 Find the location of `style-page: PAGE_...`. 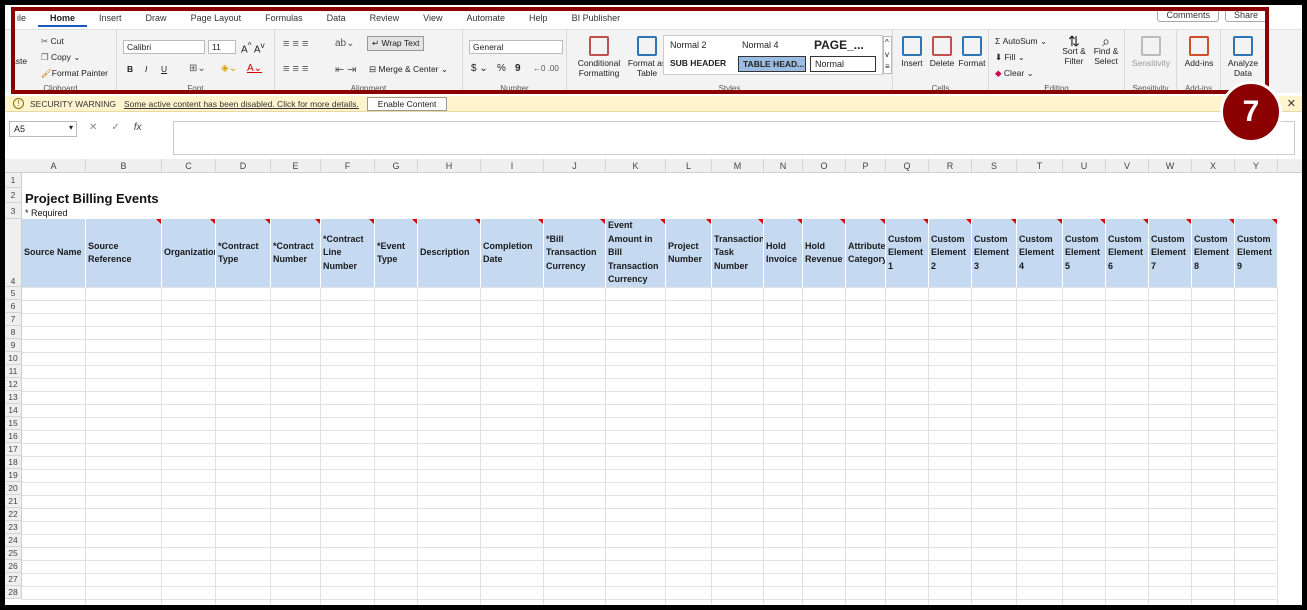

style-page: PAGE_... is located at coordinates (845, 45).